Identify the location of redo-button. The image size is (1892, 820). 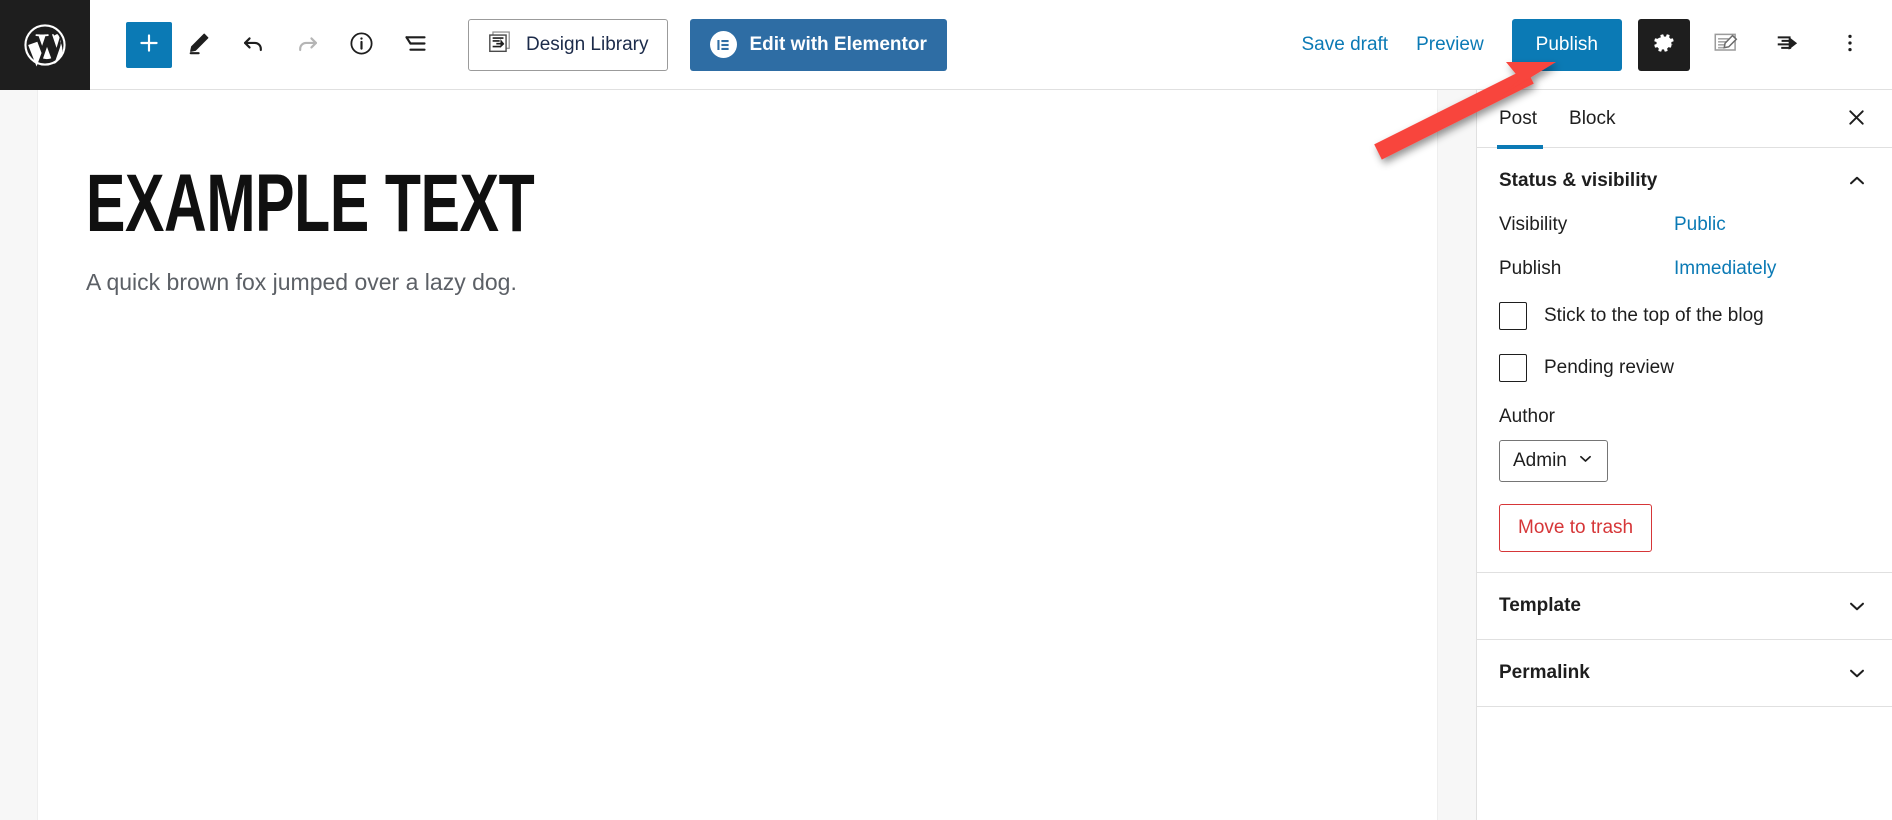
(307, 45).